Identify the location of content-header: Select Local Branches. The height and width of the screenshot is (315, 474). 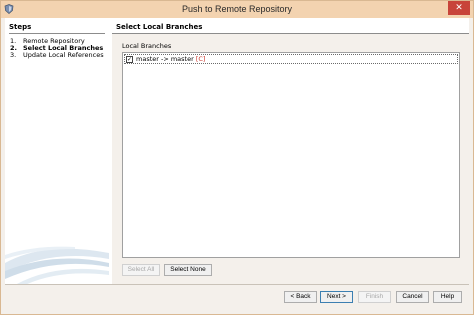
(290, 26).